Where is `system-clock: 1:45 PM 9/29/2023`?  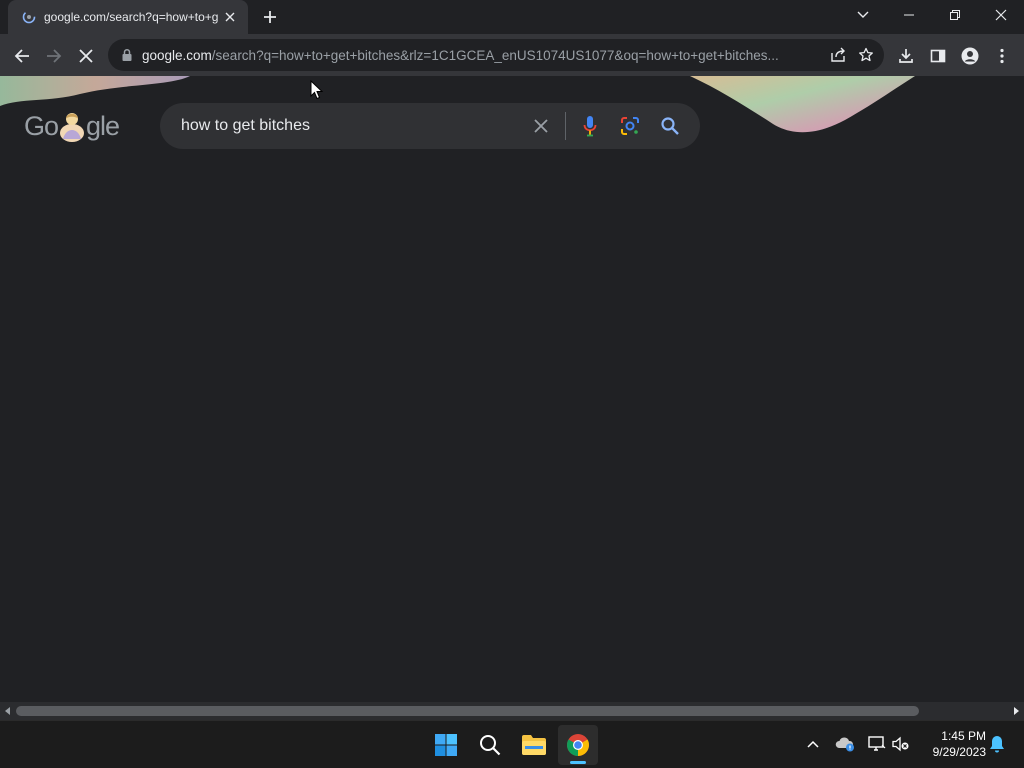 system-clock: 1:45 PM 9/29/2023 is located at coordinates (953, 744).